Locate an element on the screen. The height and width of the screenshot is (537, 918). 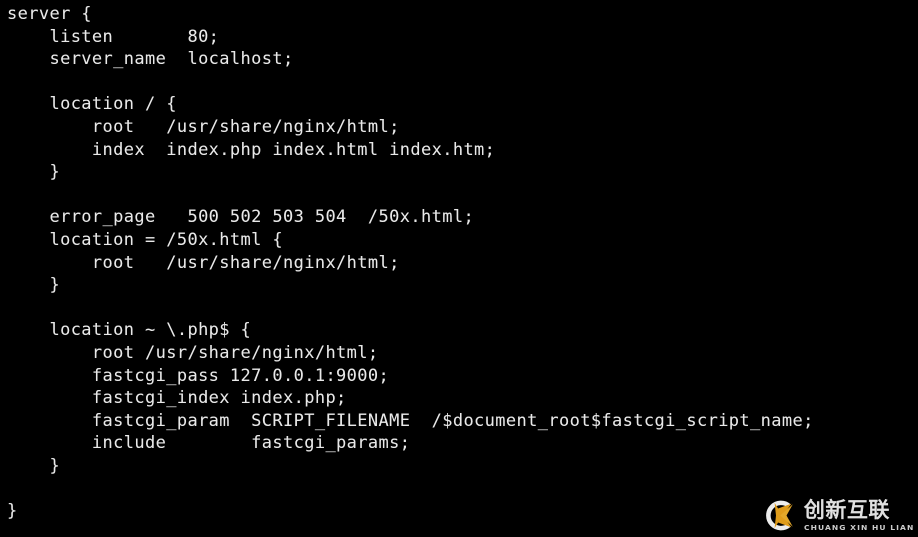
cx-circle-logo-icon is located at coordinates (779, 515).